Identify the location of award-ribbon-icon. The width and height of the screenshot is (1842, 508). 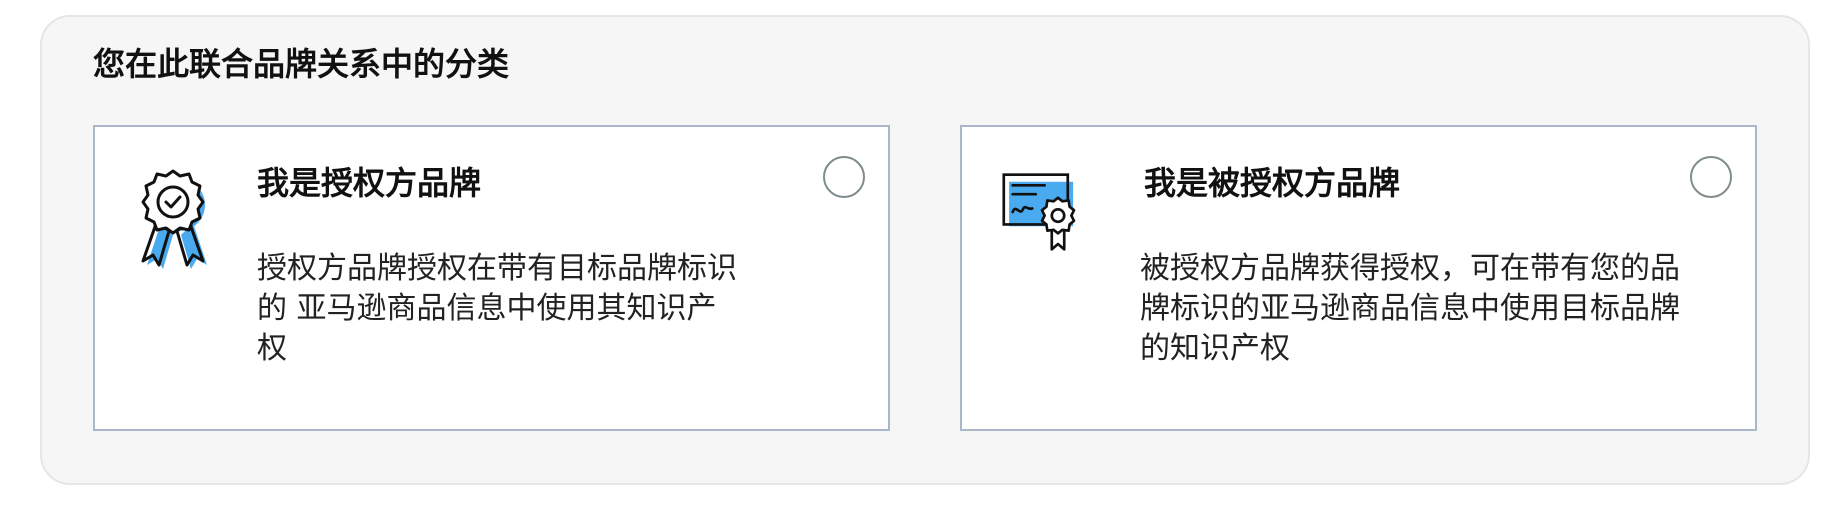
(174, 219).